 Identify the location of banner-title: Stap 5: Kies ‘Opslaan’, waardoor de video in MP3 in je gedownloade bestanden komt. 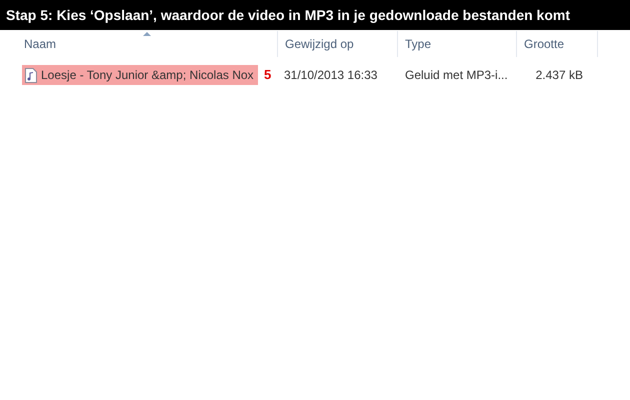
(288, 15).